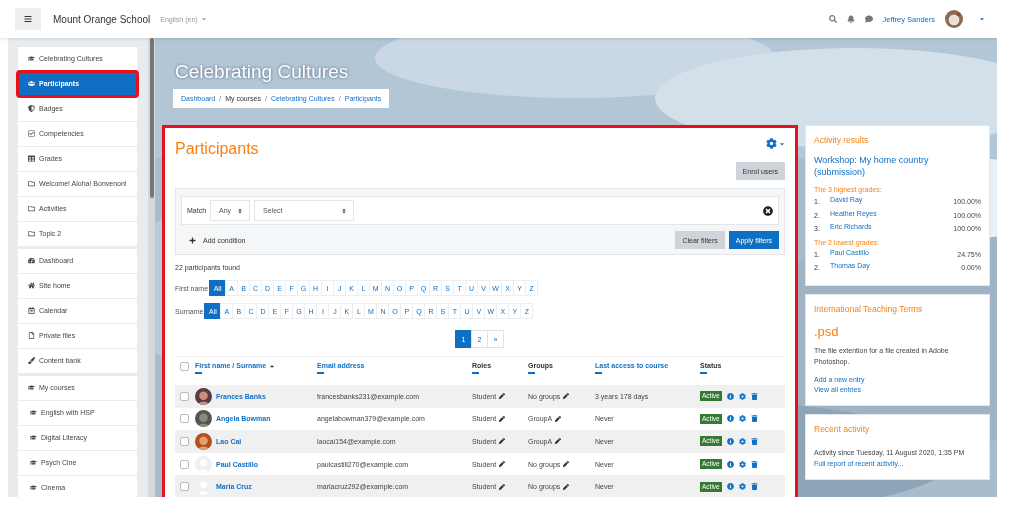  What do you see at coordinates (897, 166) in the screenshot?
I see `activity-link: Workshop: My home country (submission)` at bounding box center [897, 166].